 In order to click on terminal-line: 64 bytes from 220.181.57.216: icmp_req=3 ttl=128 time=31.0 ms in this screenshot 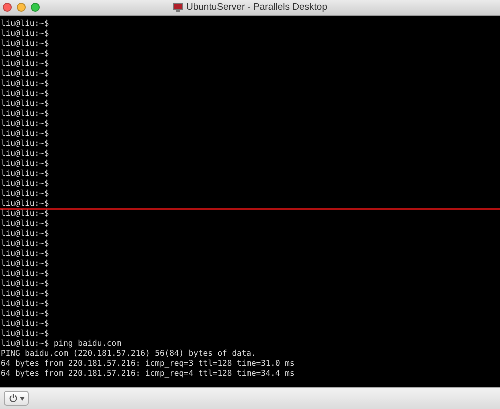, I will do `click(147, 364)`.